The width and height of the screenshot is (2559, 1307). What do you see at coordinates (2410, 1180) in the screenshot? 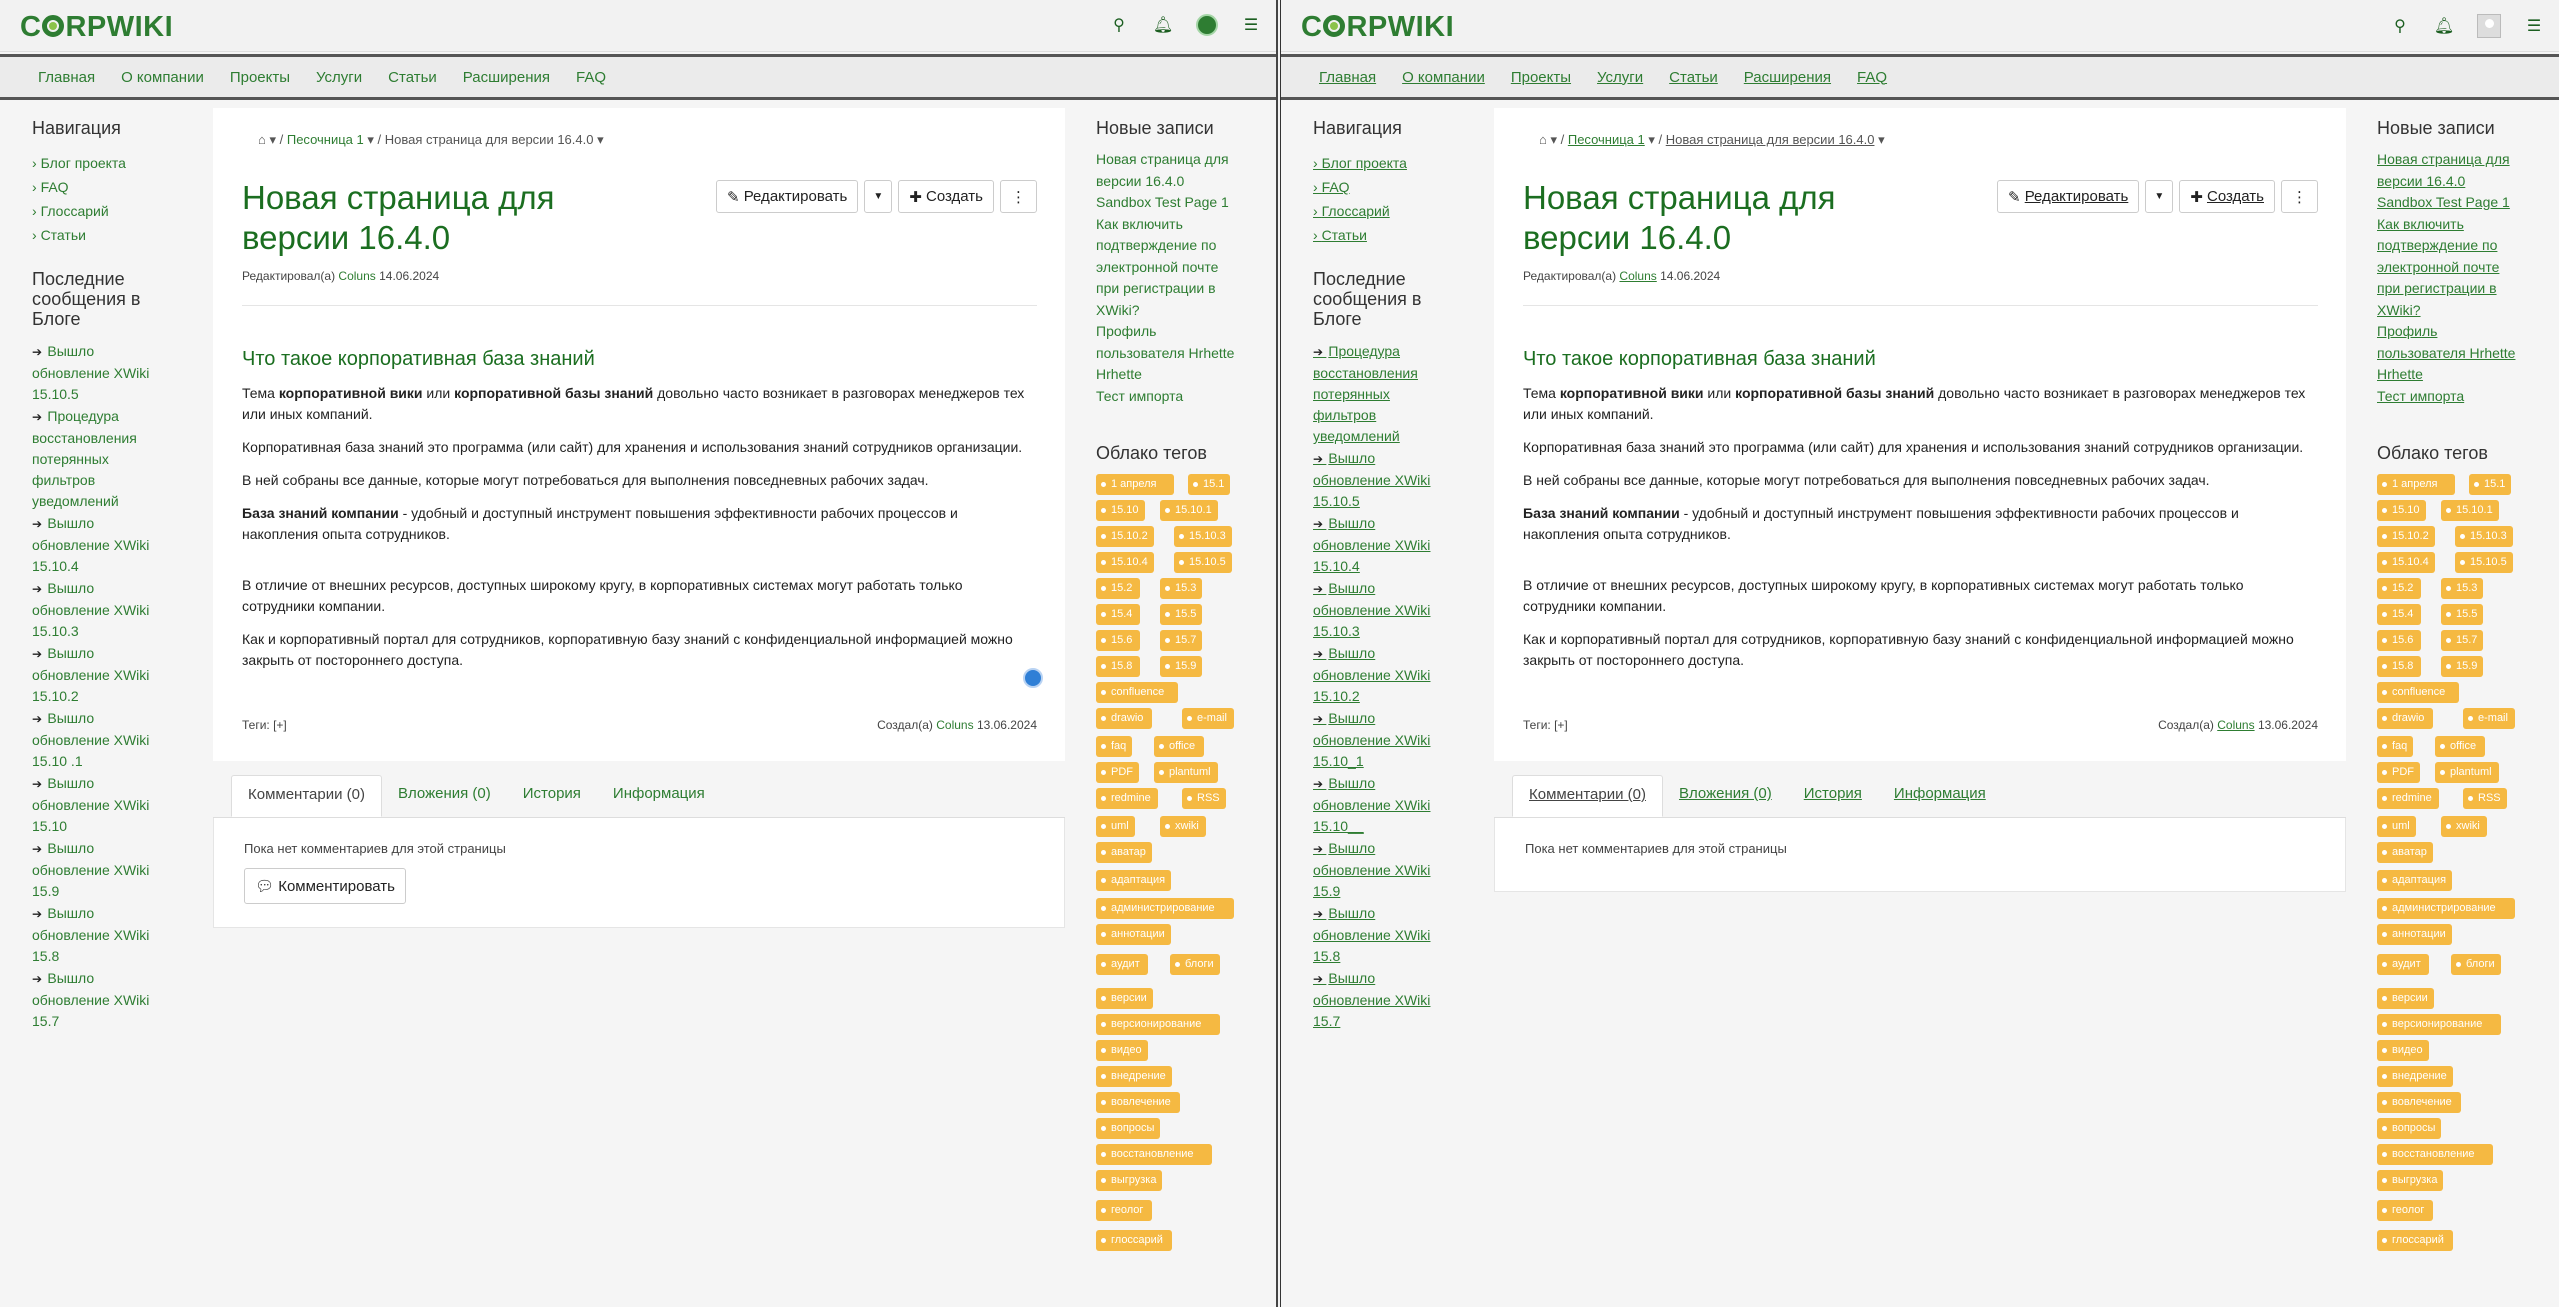
I see `tag-chip: выгрузка` at bounding box center [2410, 1180].